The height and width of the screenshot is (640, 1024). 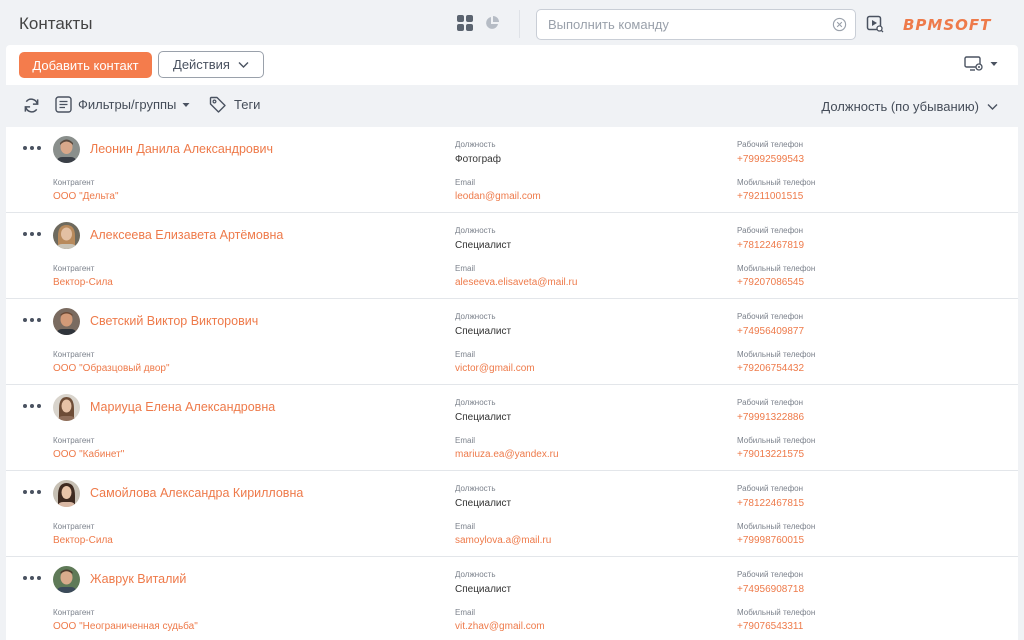 What do you see at coordinates (770, 368) in the screenshot?
I see `mobile-phone-link: +79206754432` at bounding box center [770, 368].